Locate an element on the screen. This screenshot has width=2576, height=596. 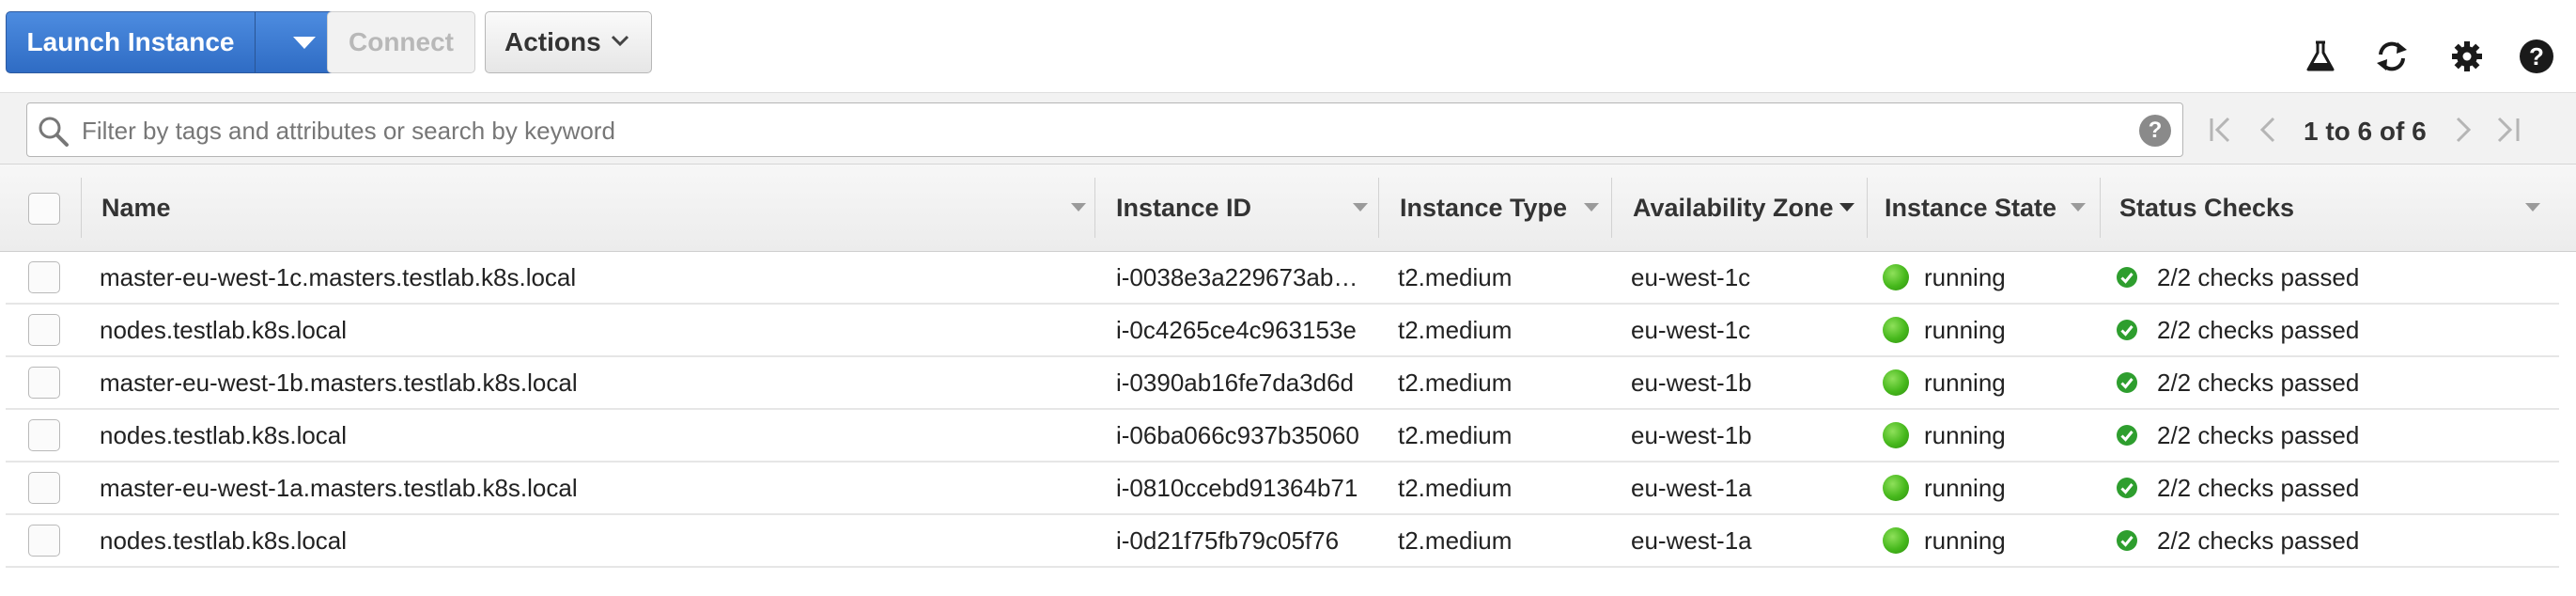
pagination-label: 1 to 6 of 6 is located at coordinates (2365, 131).